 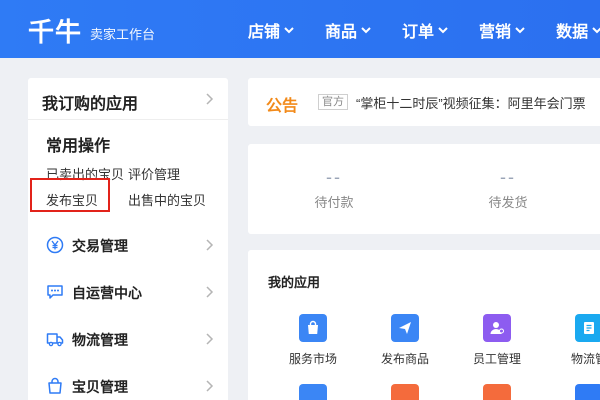 I want to click on subscribed-apps-header: 我订购的应用, so click(x=128, y=99).